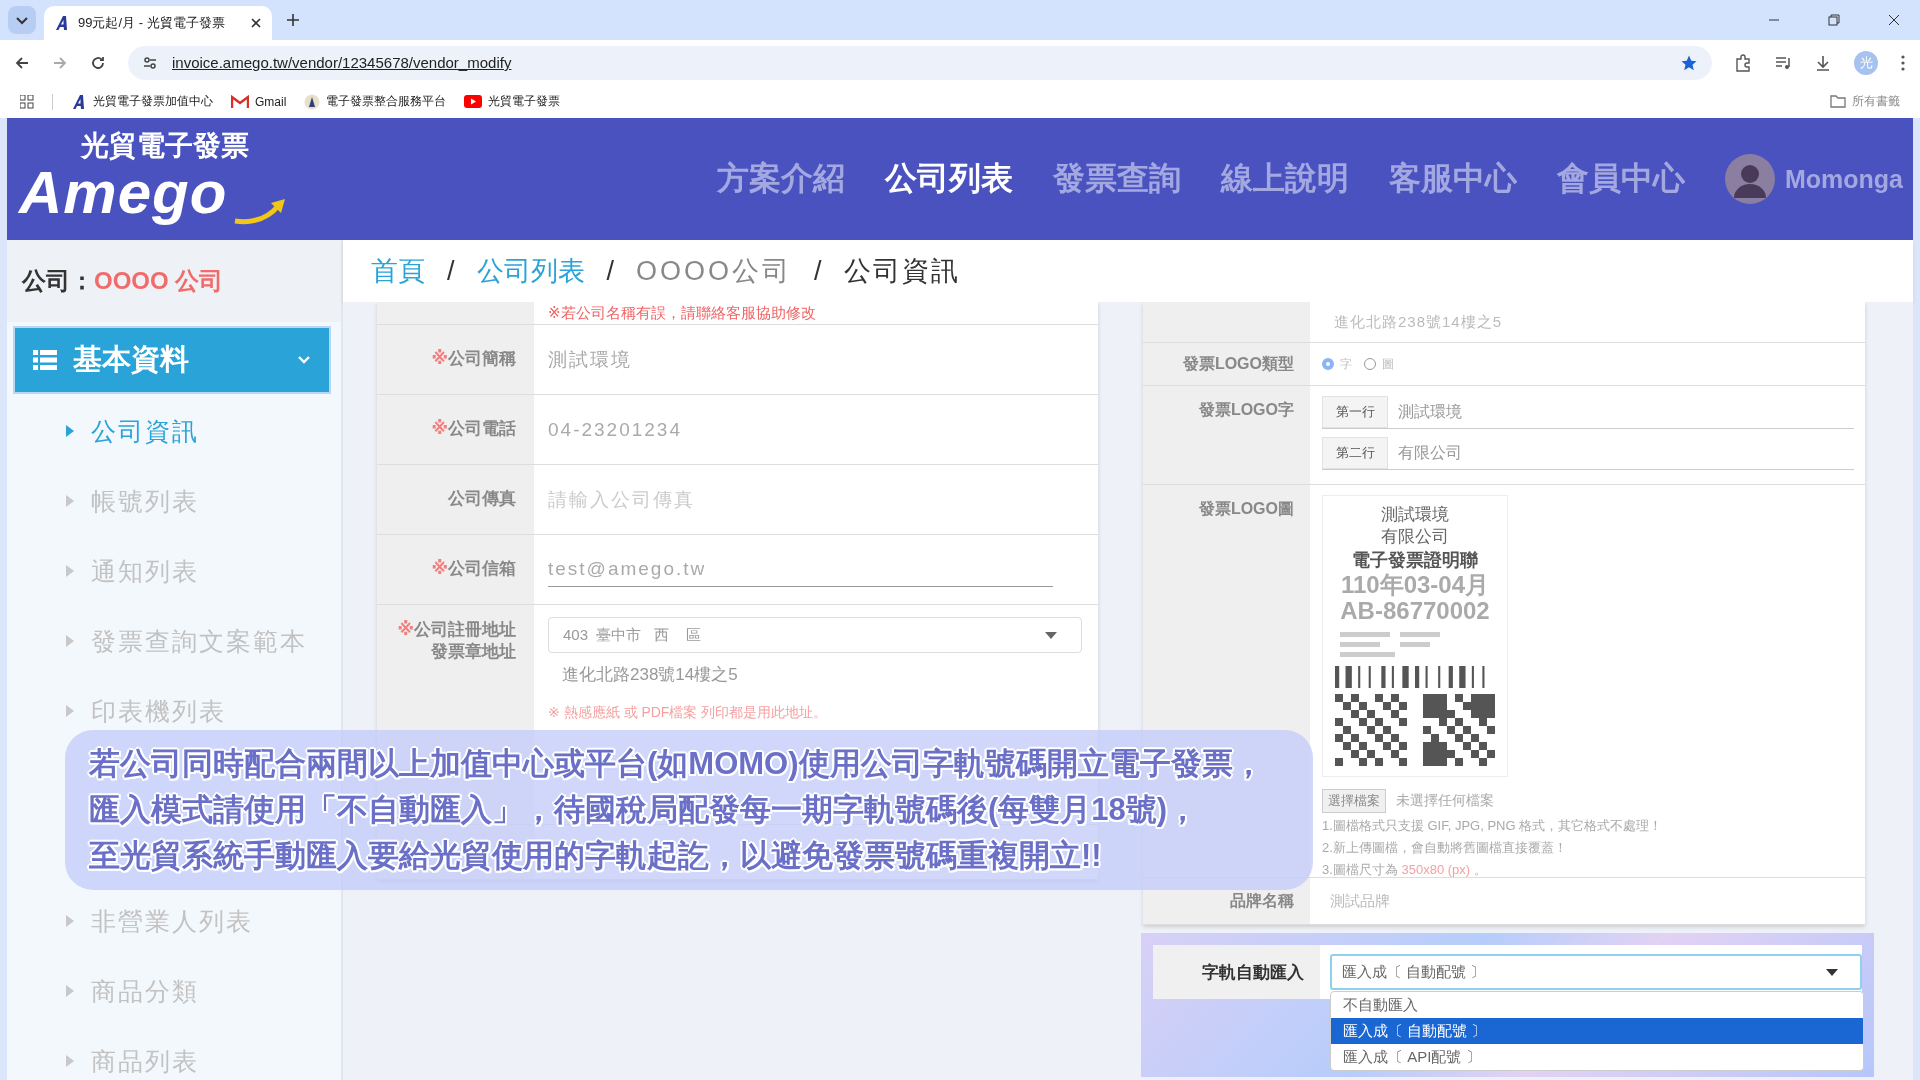 This screenshot has width=1920, height=1080. I want to click on url-text: invoice.amego.tw/vendor/12345678/vendor_modify, so click(342, 62).